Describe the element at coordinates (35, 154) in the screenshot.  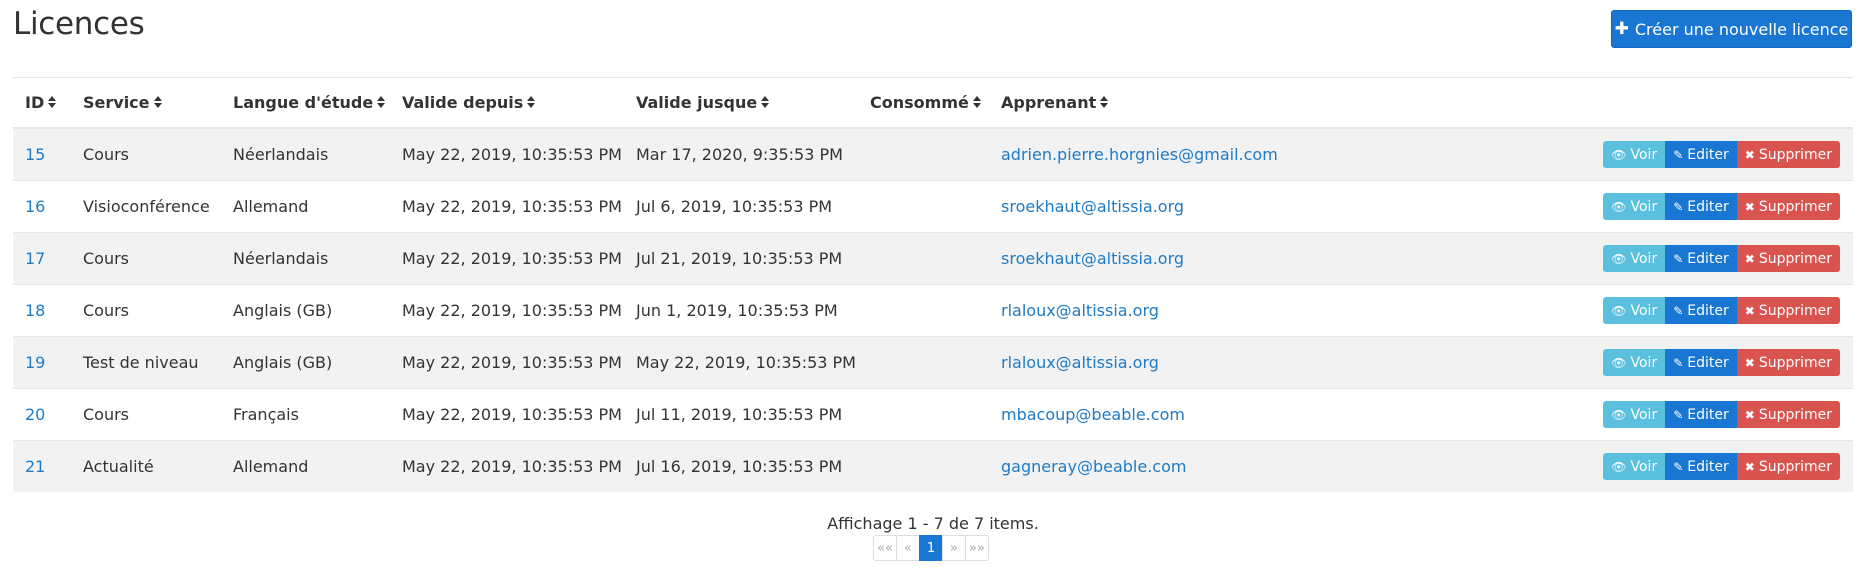
I see `licence-id-link: 15` at that location.